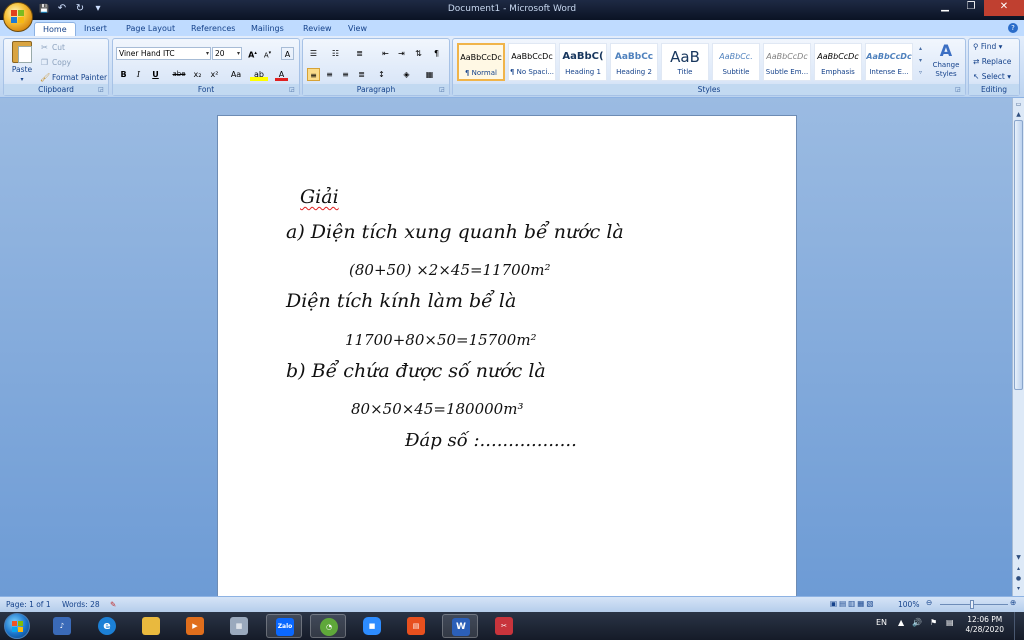 The image size is (1024, 640). Describe the element at coordinates (155, 74) in the screenshot. I see `underline-button: U` at that location.